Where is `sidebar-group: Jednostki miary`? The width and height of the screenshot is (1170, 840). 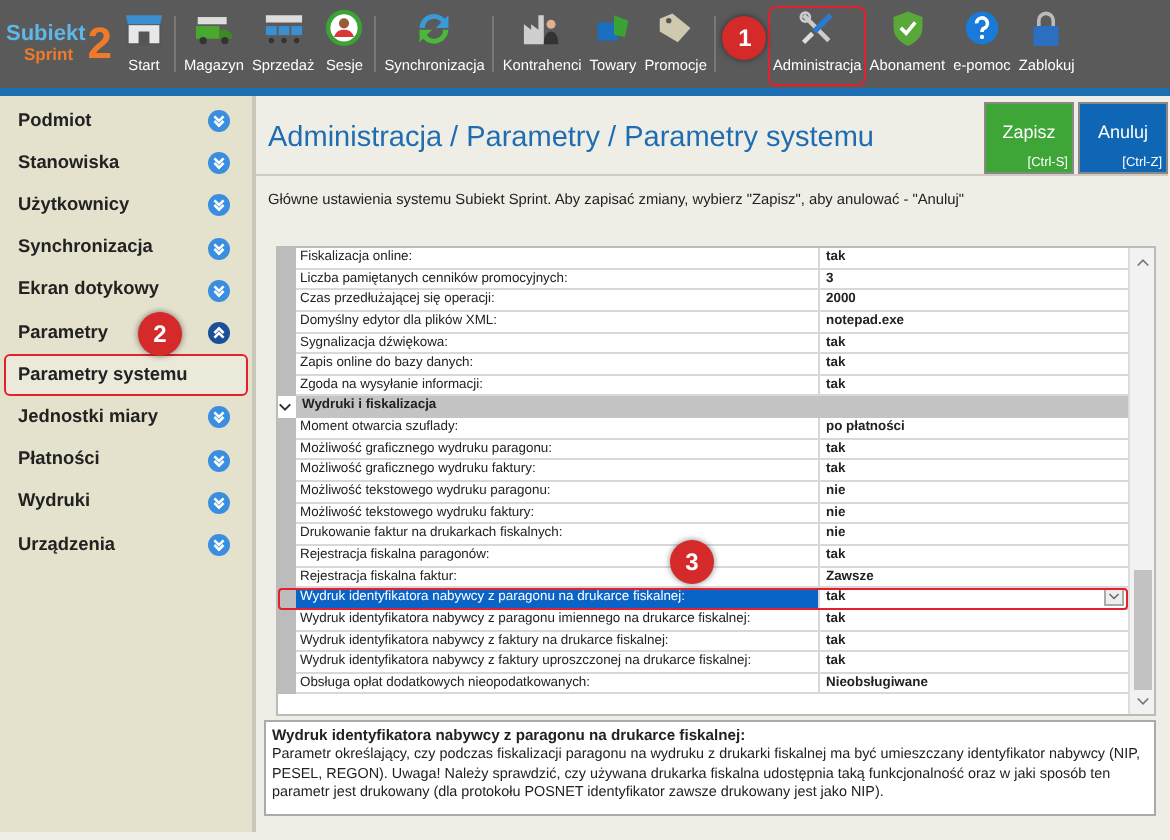 sidebar-group: Jednostki miary is located at coordinates (88, 418).